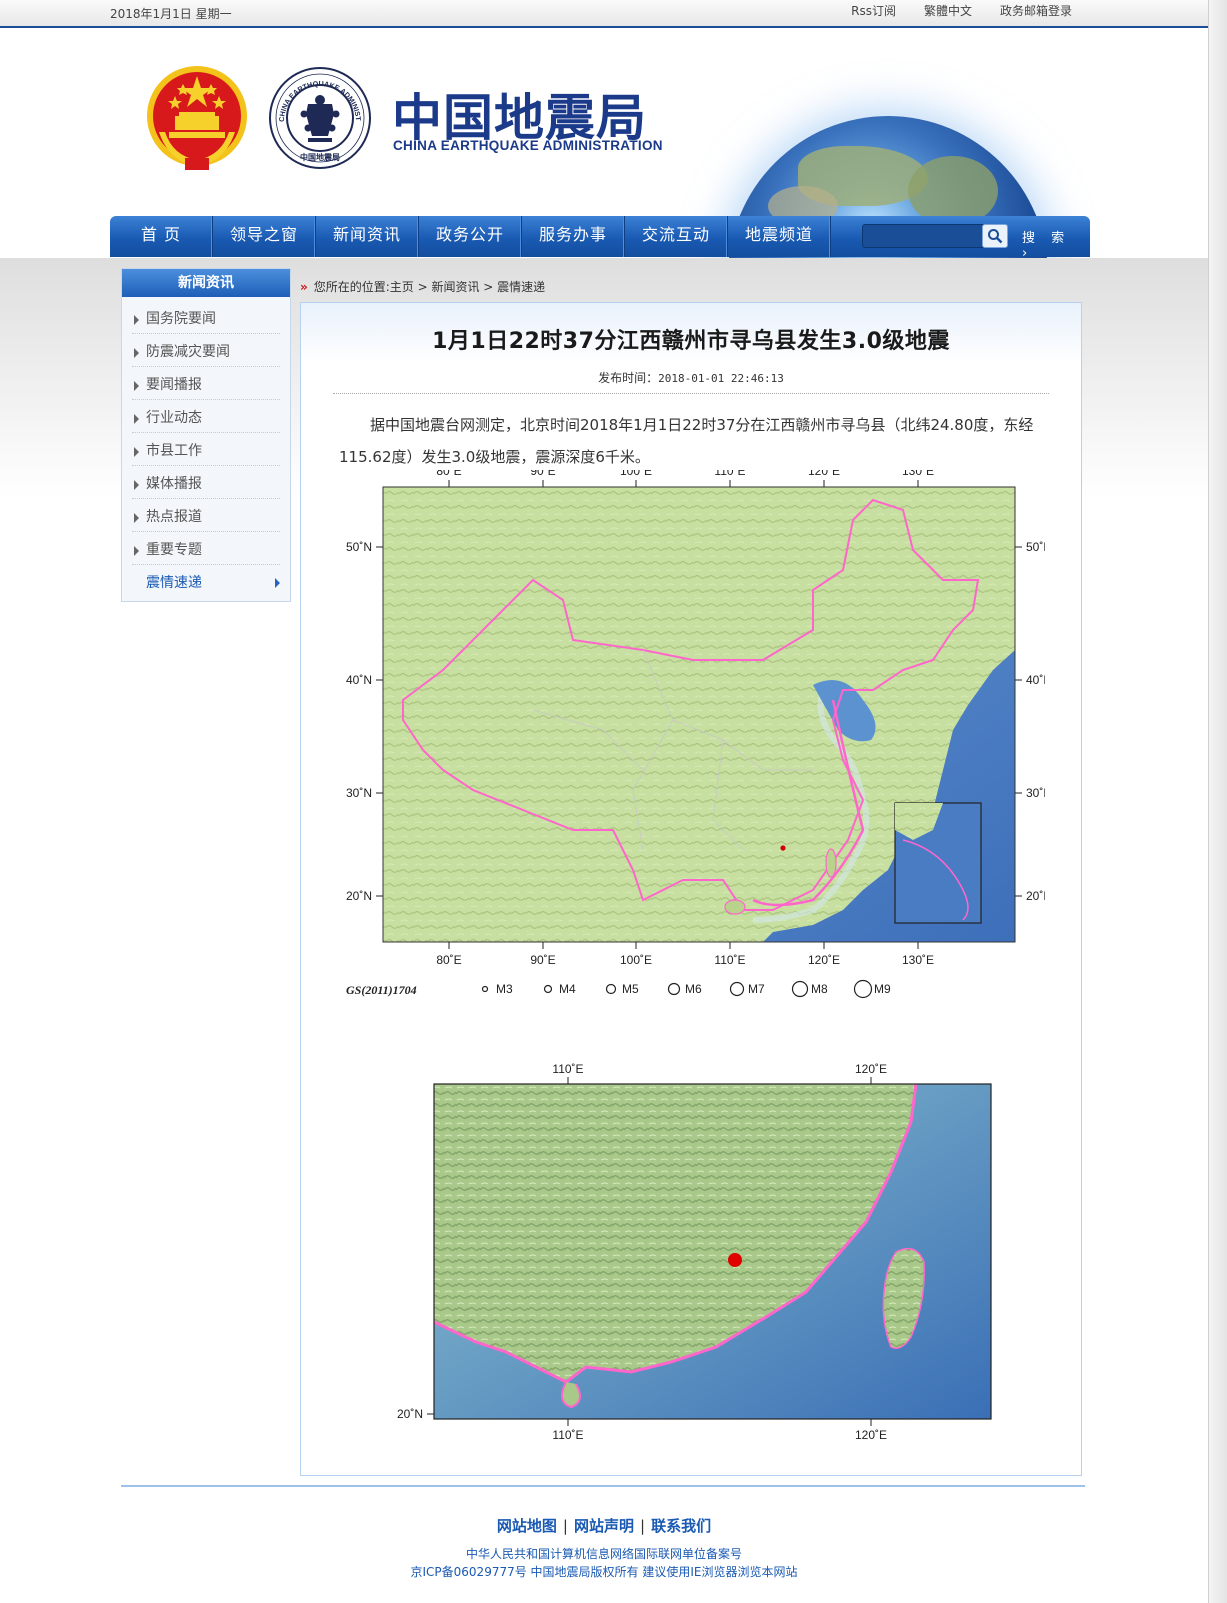  What do you see at coordinates (721, 378) in the screenshot?
I see `publish-time-value: 2018-01-01 22:46:13` at bounding box center [721, 378].